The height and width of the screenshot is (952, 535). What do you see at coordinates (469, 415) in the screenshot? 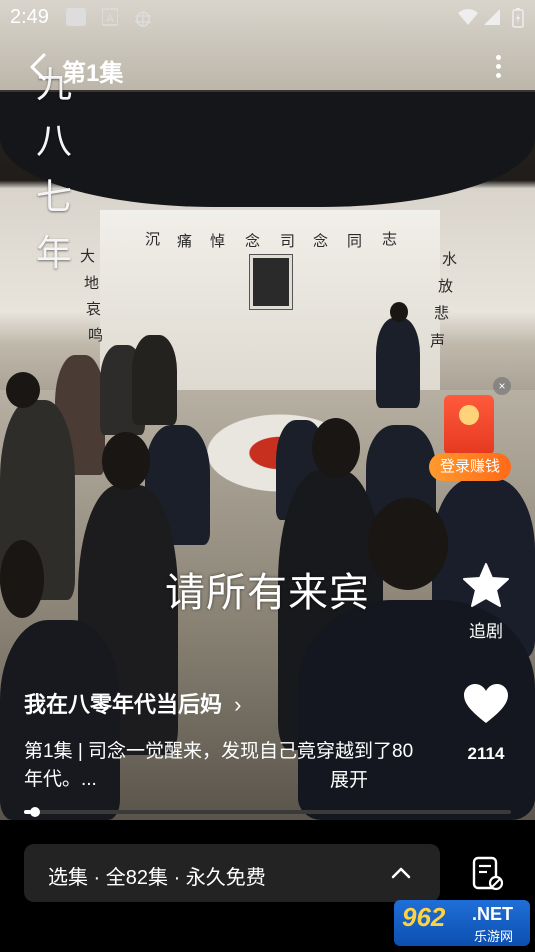
I see `red-packet-seal` at bounding box center [469, 415].